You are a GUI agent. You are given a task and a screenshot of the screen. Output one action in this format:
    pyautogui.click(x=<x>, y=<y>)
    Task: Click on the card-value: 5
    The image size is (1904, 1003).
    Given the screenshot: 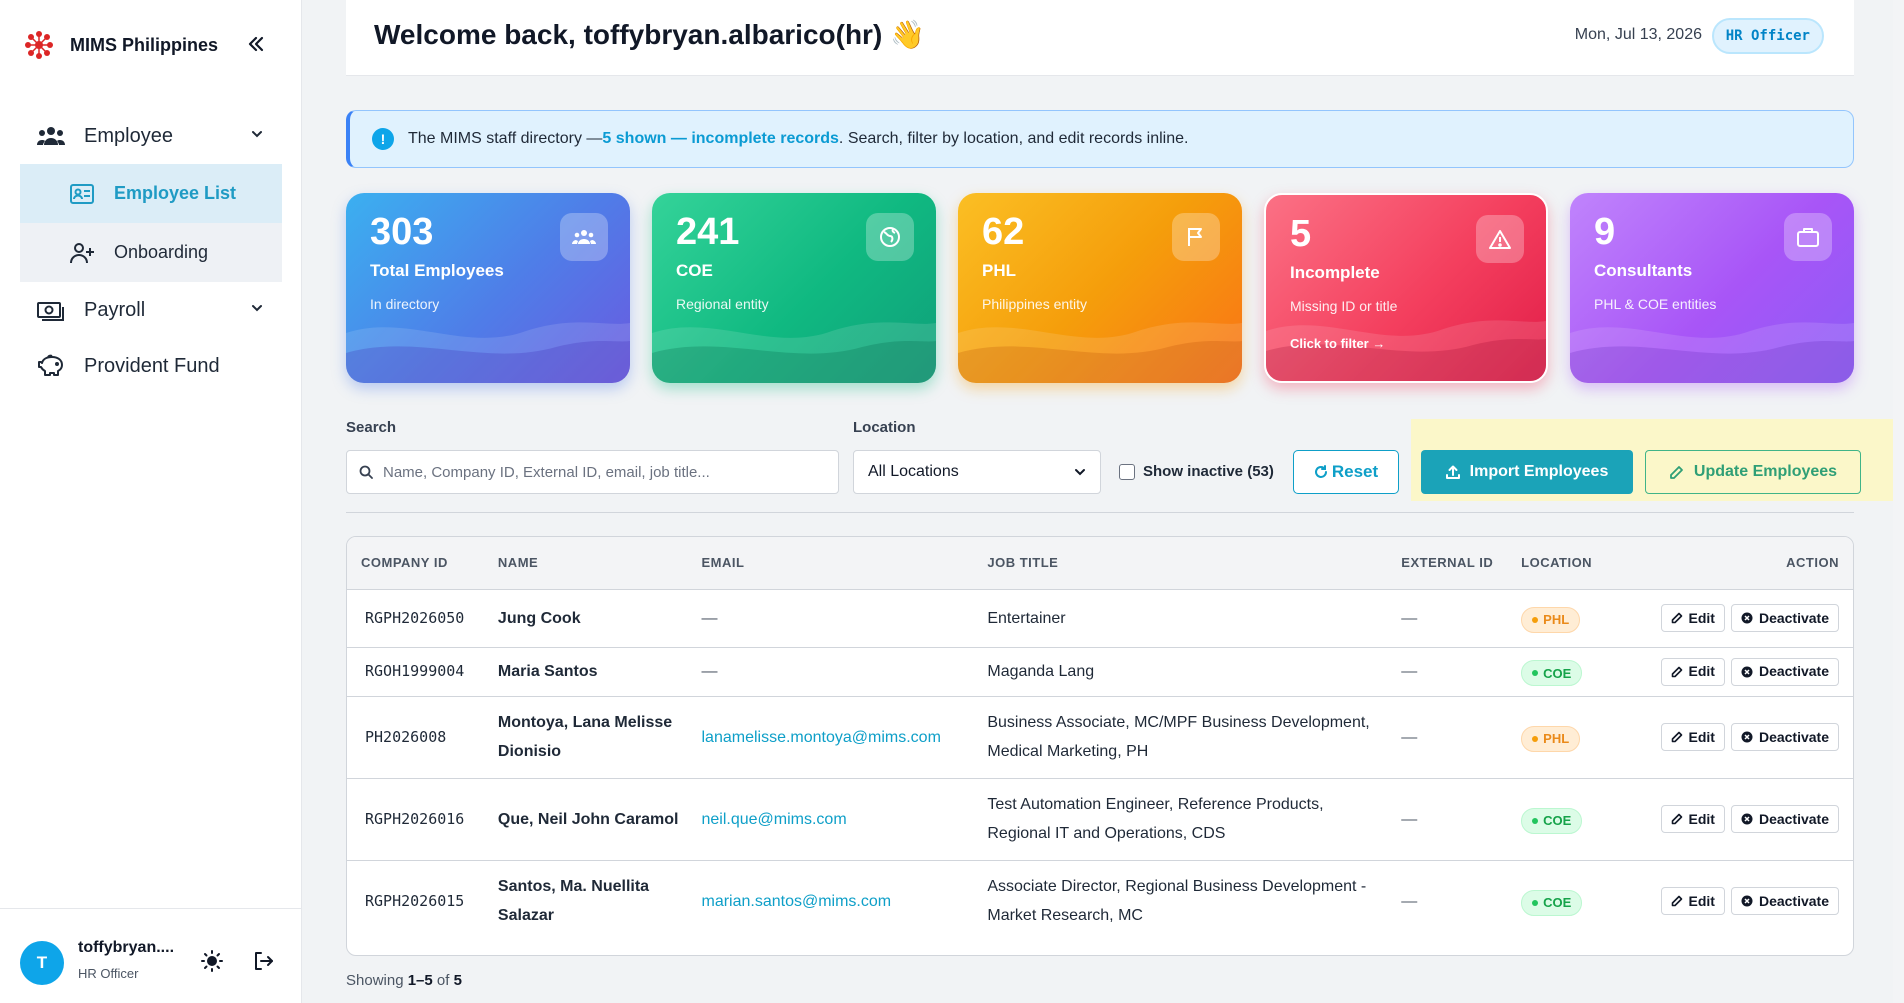 What is the action you would take?
    pyautogui.click(x=1301, y=234)
    